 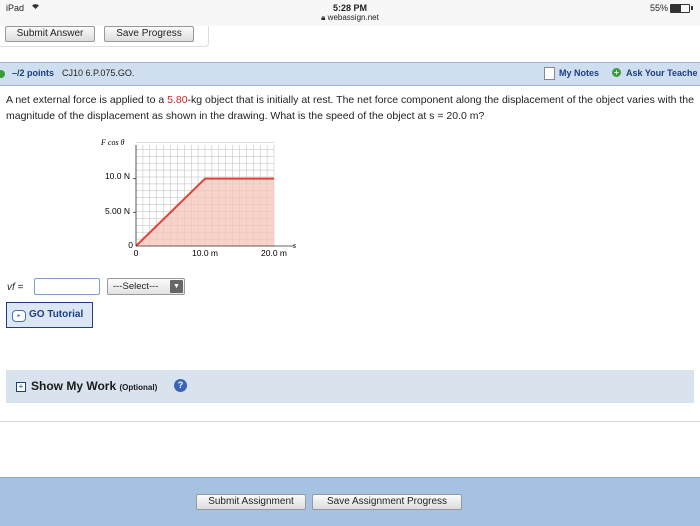 What do you see at coordinates (33, 73) in the screenshot?
I see `question-points: –/2 points` at bounding box center [33, 73].